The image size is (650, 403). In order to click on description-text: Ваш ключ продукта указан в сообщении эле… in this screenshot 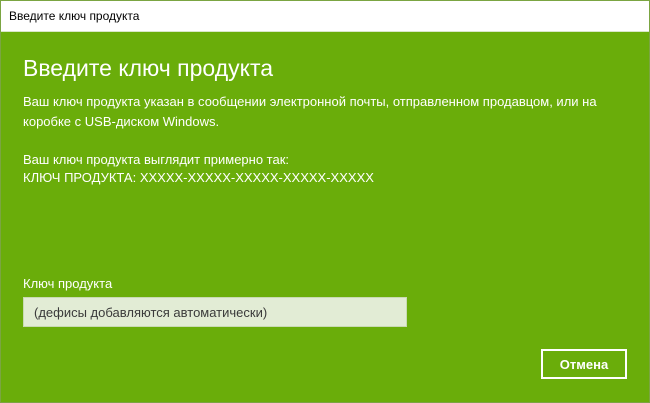, I will do `click(310, 111)`.